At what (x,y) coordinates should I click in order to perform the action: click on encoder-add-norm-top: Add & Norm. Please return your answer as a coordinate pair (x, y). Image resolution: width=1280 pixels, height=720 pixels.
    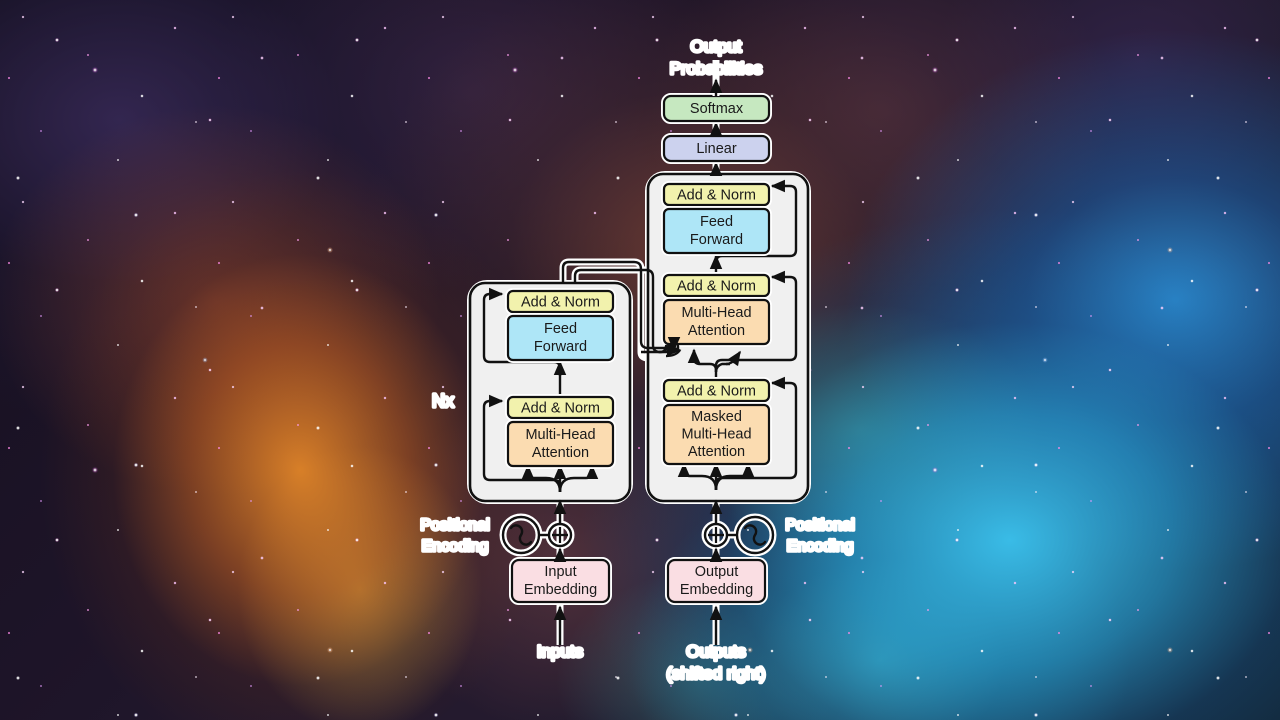
    Looking at the image, I should click on (560, 301).